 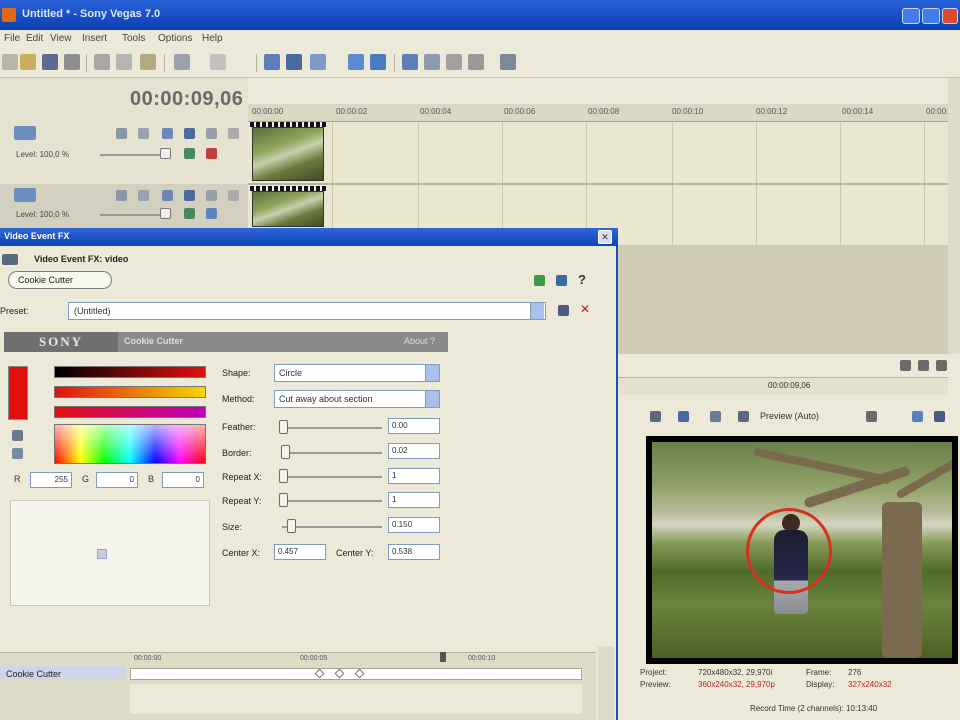 I want to click on repeat-x-value: 1, so click(x=414, y=476).